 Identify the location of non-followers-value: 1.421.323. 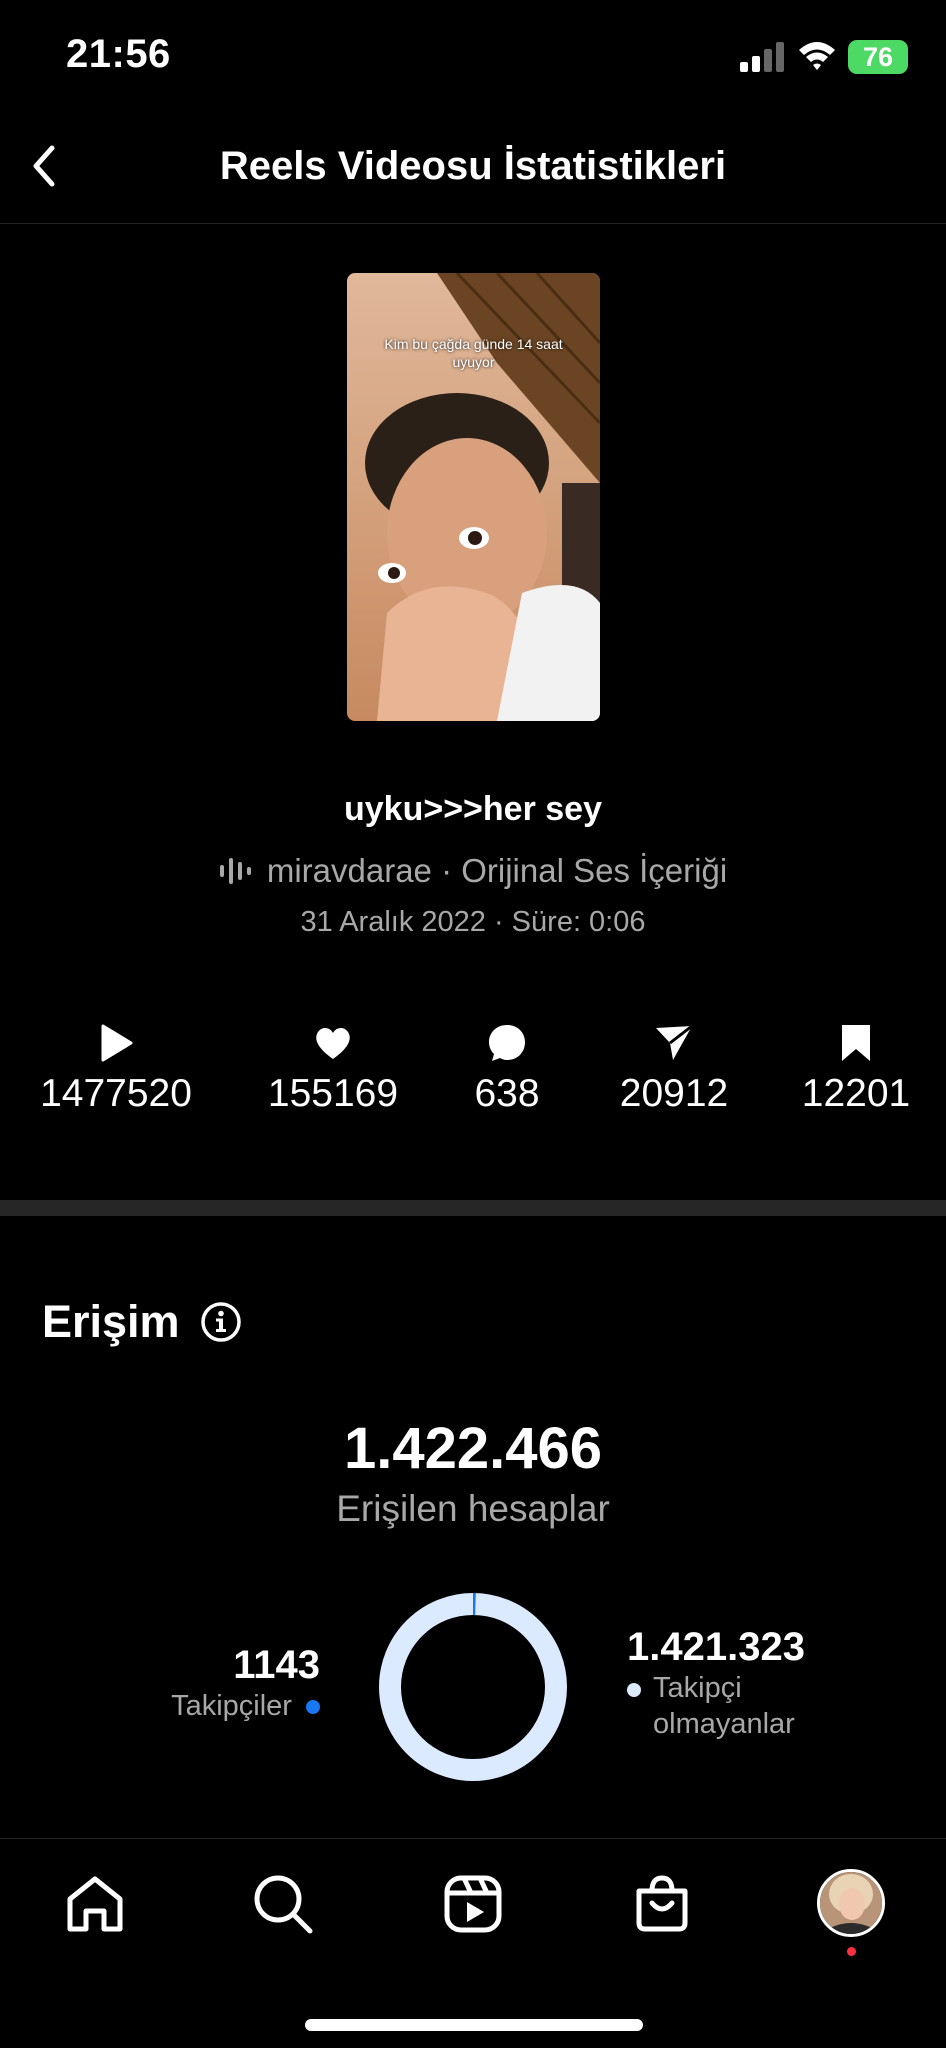
(716, 1647).